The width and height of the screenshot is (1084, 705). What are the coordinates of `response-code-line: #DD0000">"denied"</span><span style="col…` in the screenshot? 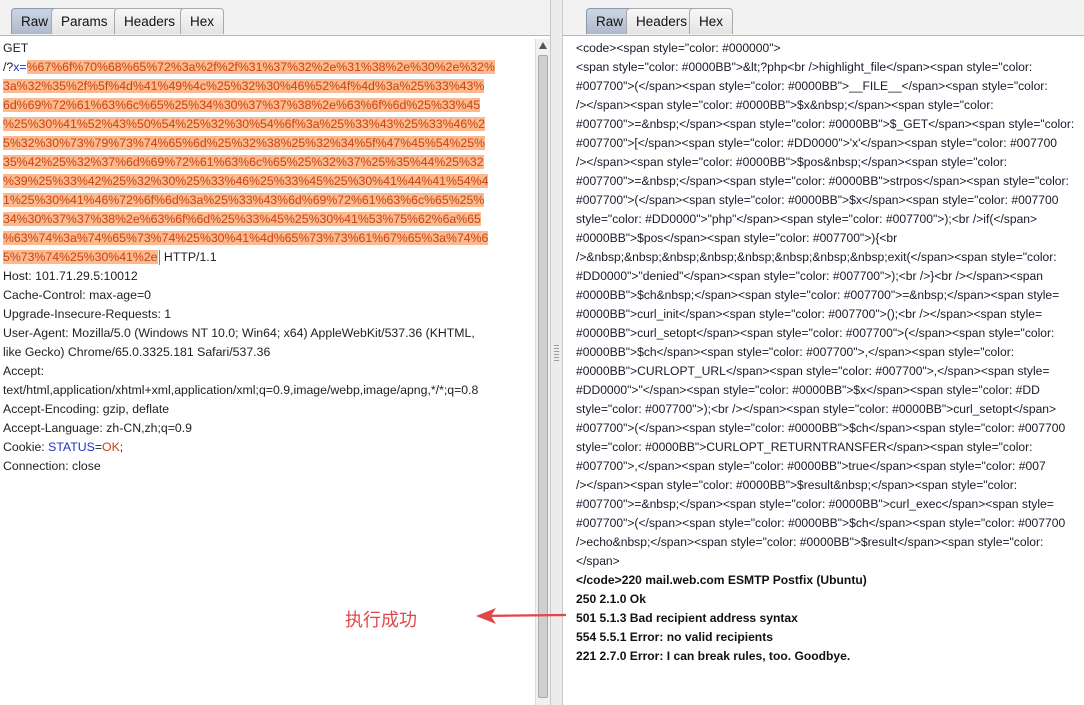 It's located at (809, 276).